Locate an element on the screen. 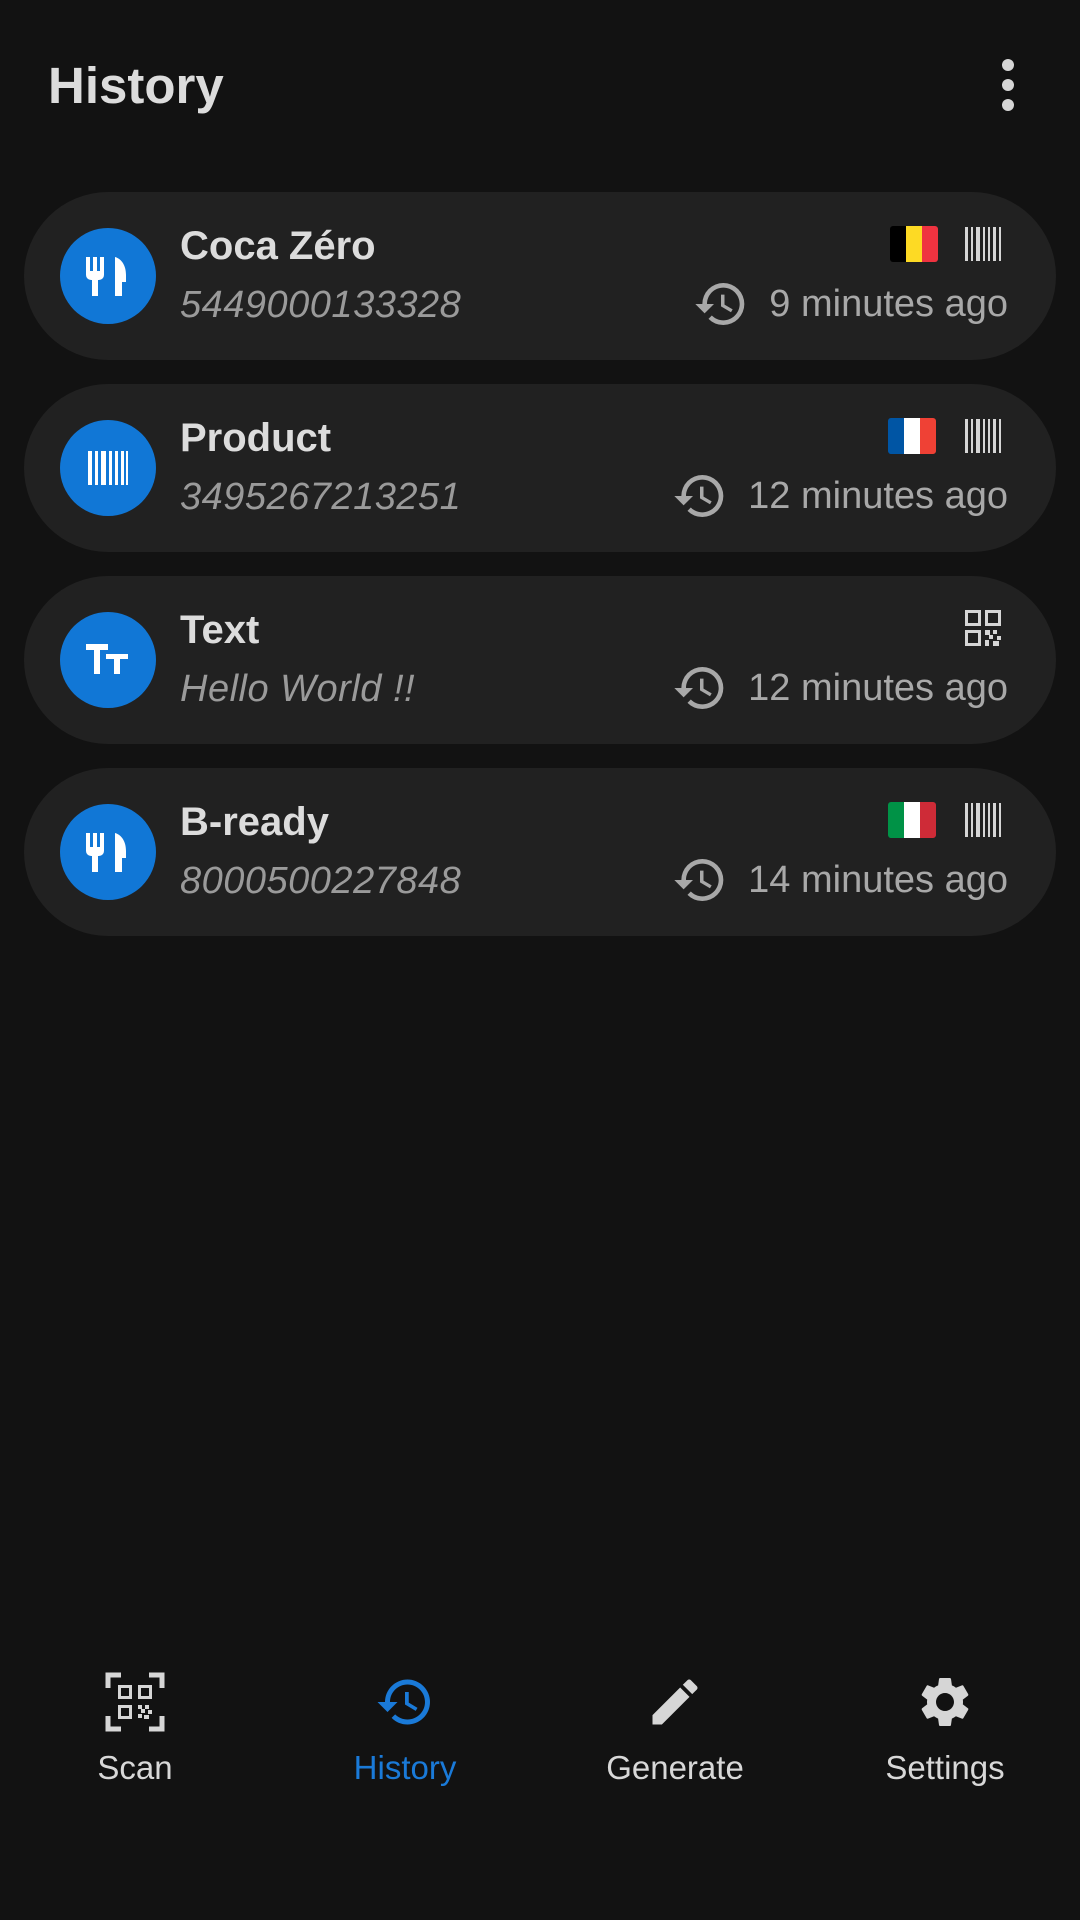  item-title: Coca Zéro is located at coordinates (278, 246).